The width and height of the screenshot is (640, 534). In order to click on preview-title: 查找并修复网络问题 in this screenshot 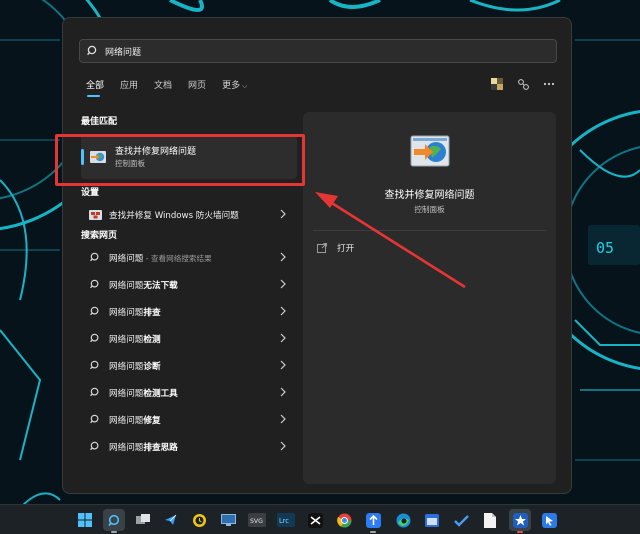, I will do `click(429, 195)`.